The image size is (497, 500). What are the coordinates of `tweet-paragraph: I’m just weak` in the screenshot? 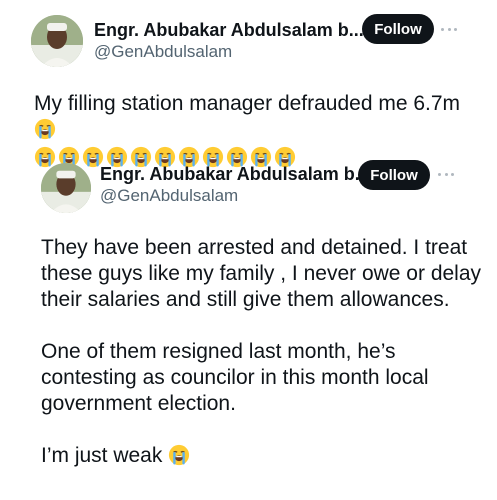 It's located at (261, 456).